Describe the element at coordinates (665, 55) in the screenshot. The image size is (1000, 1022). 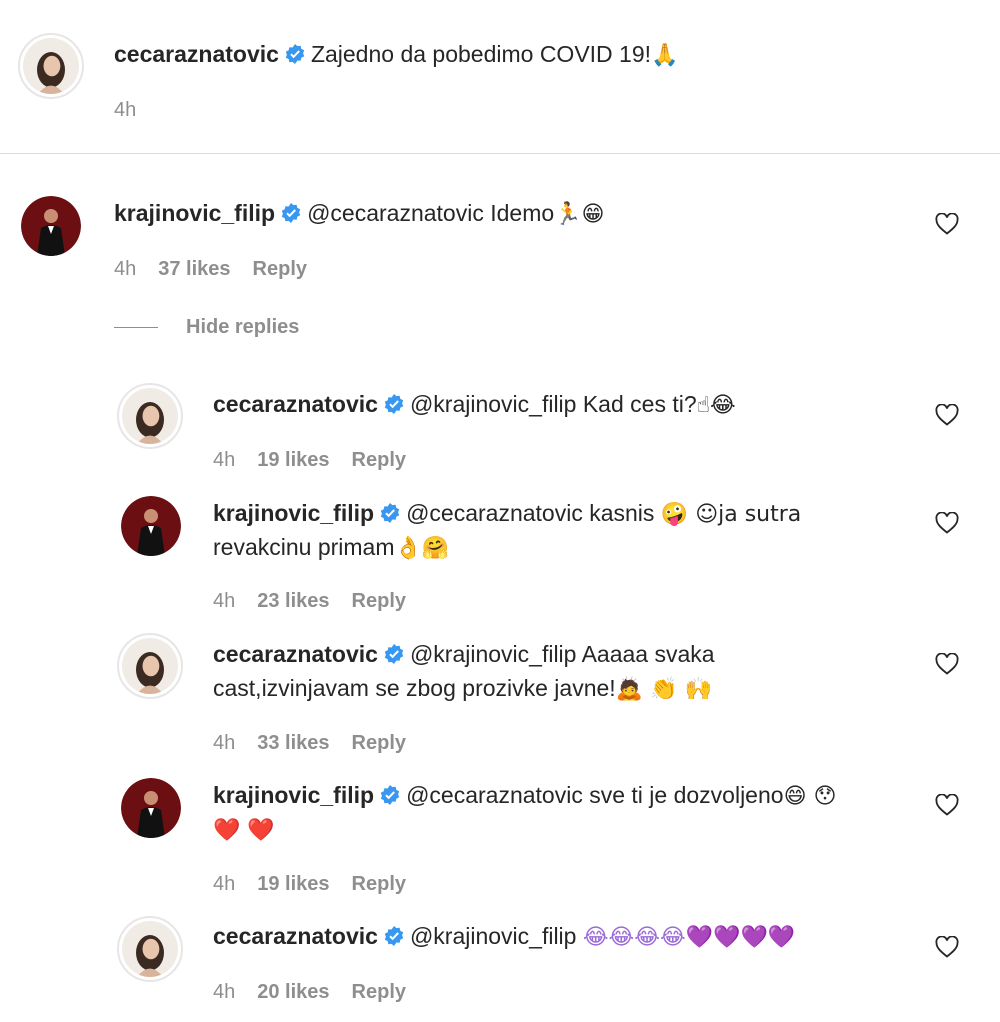
I see `caption-emoji: 🙏` at that location.